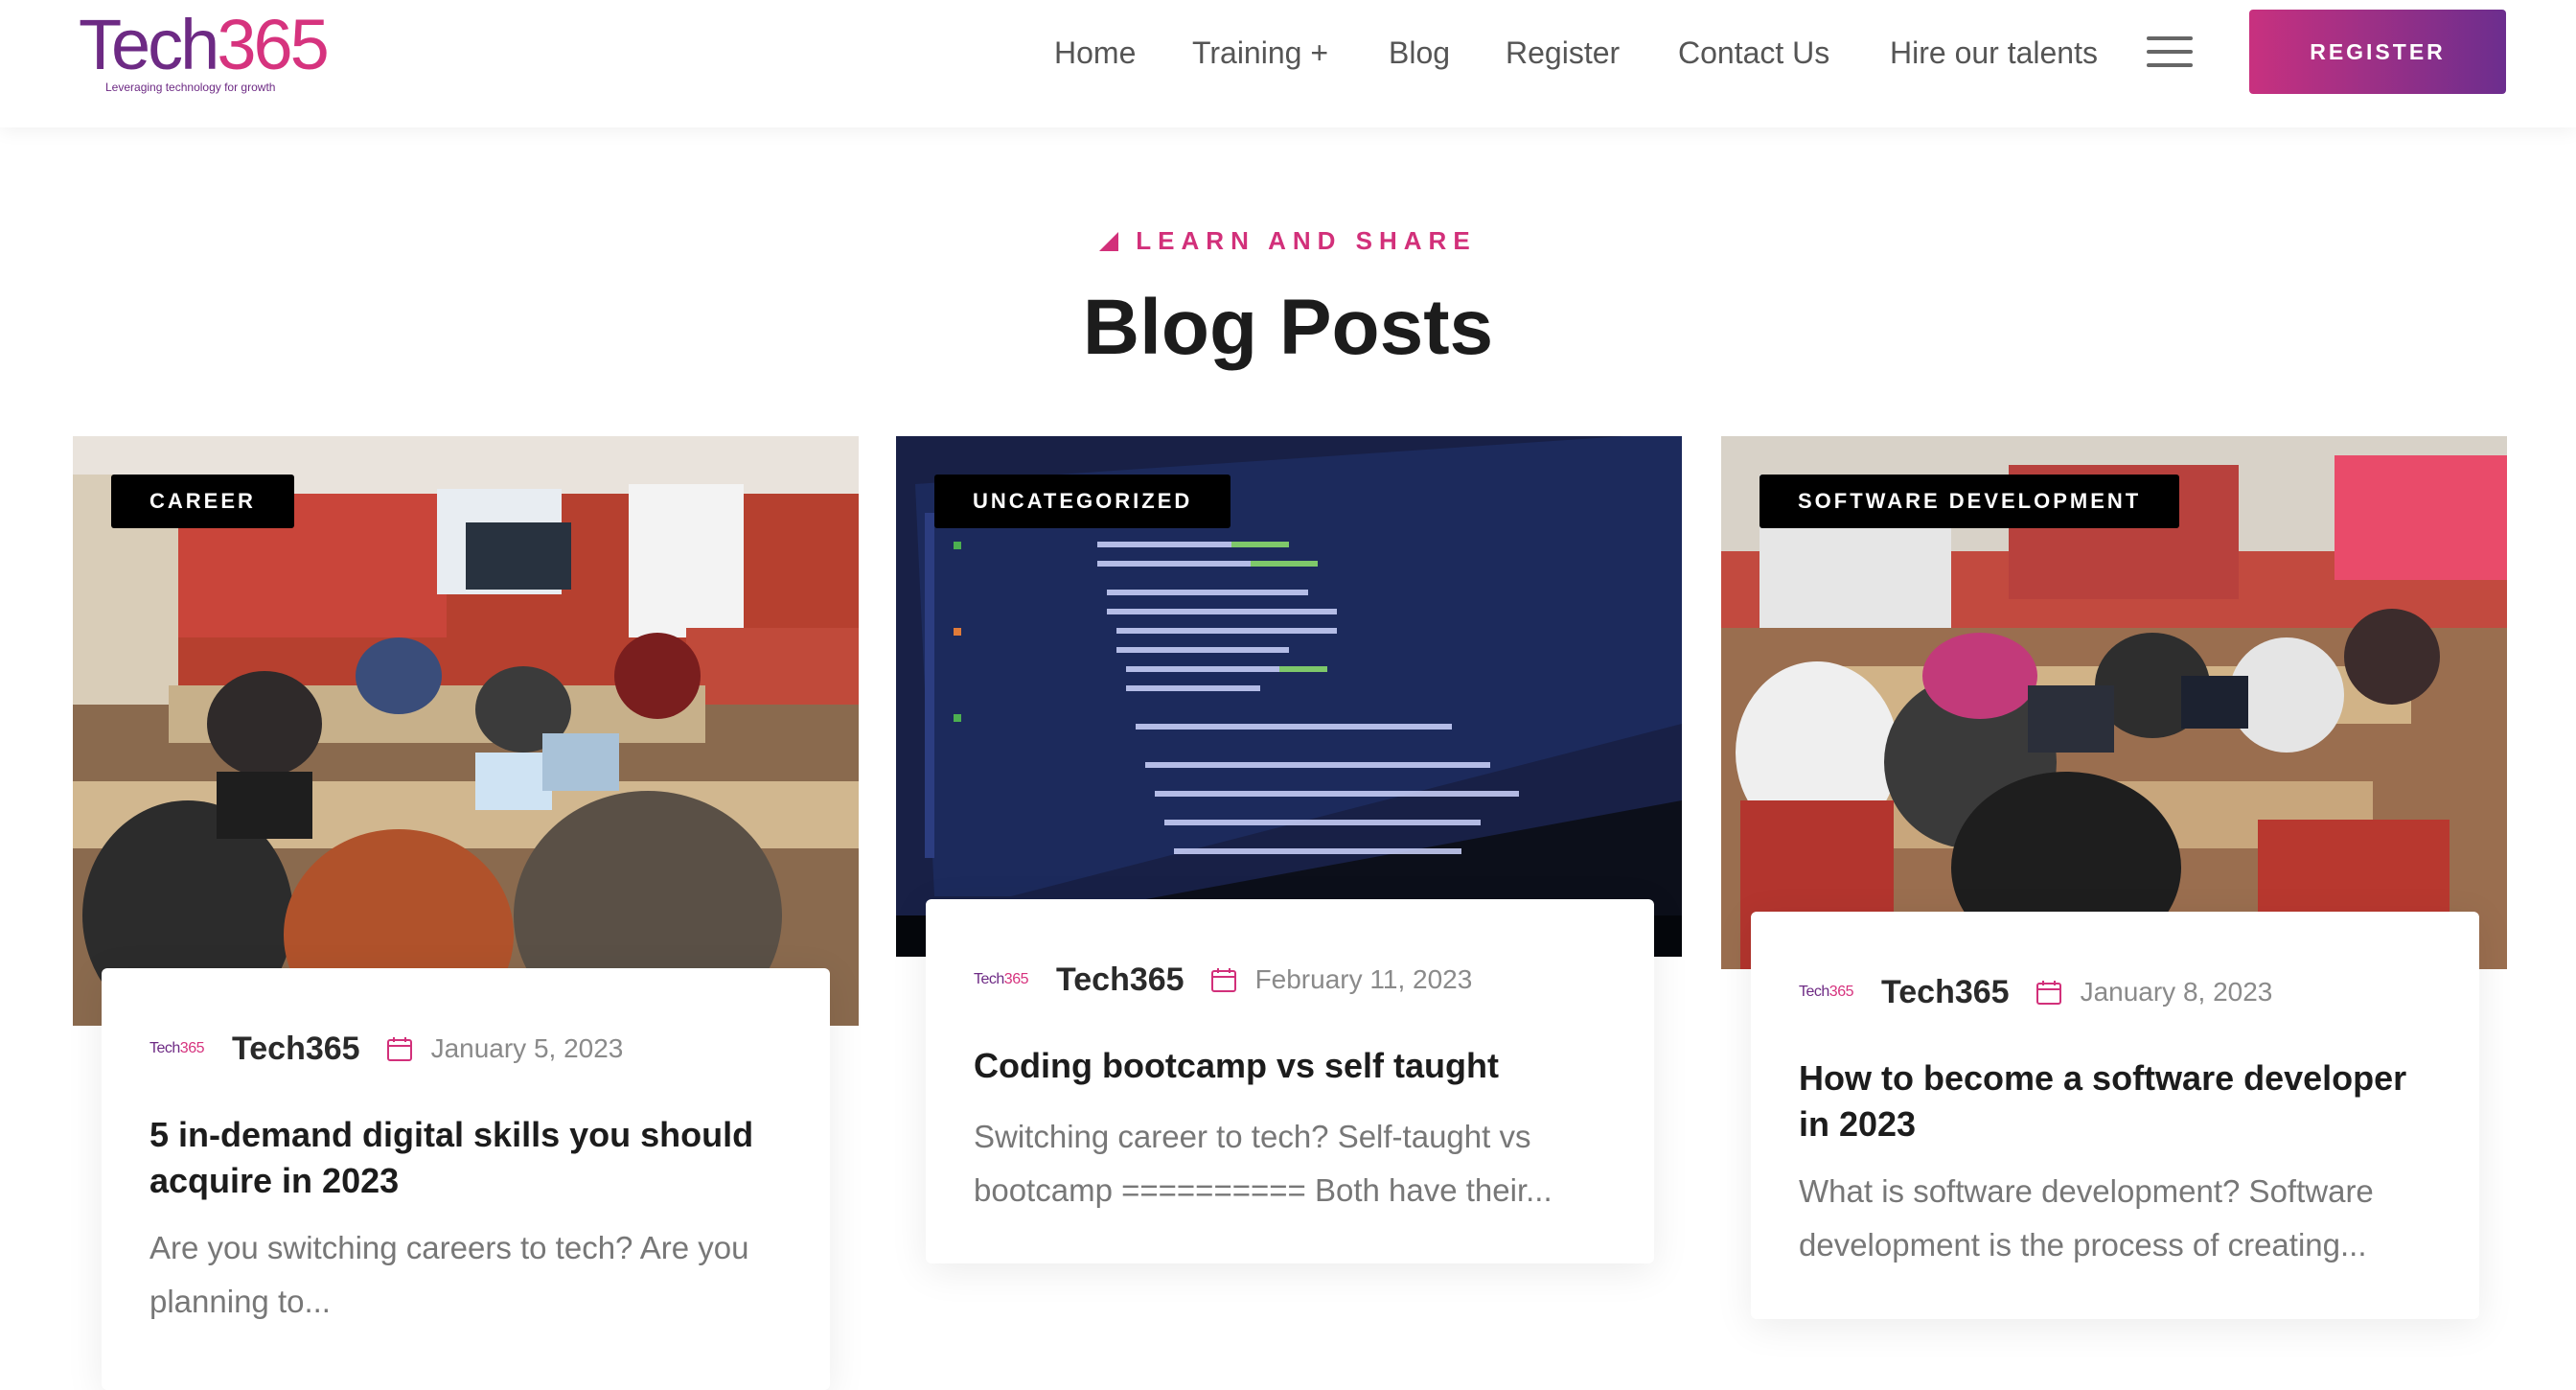  What do you see at coordinates (1970, 502) in the screenshot?
I see `category-badge: SOFTWARE DEVELOPMENT` at bounding box center [1970, 502].